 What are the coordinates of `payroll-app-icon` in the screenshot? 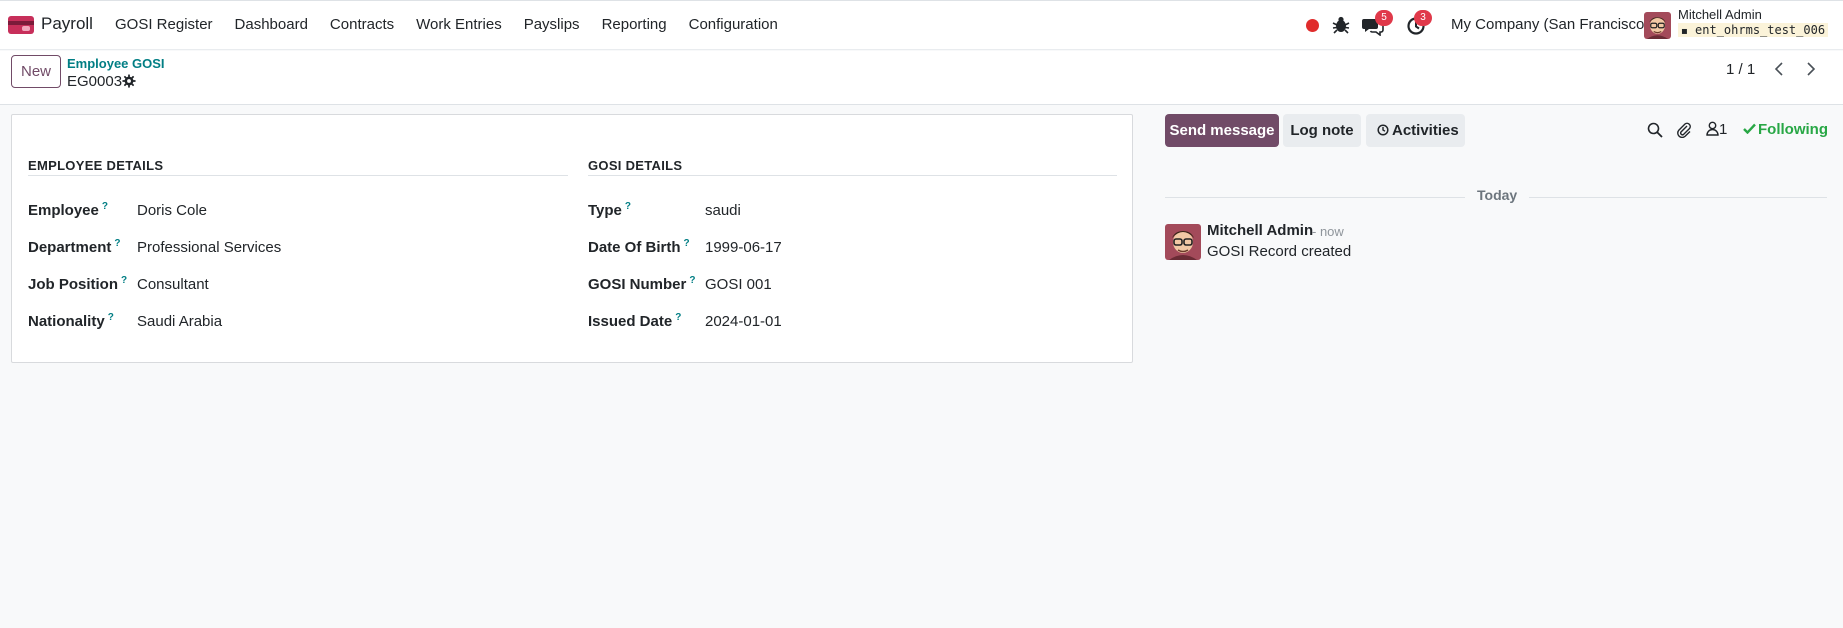 It's located at (21, 25).